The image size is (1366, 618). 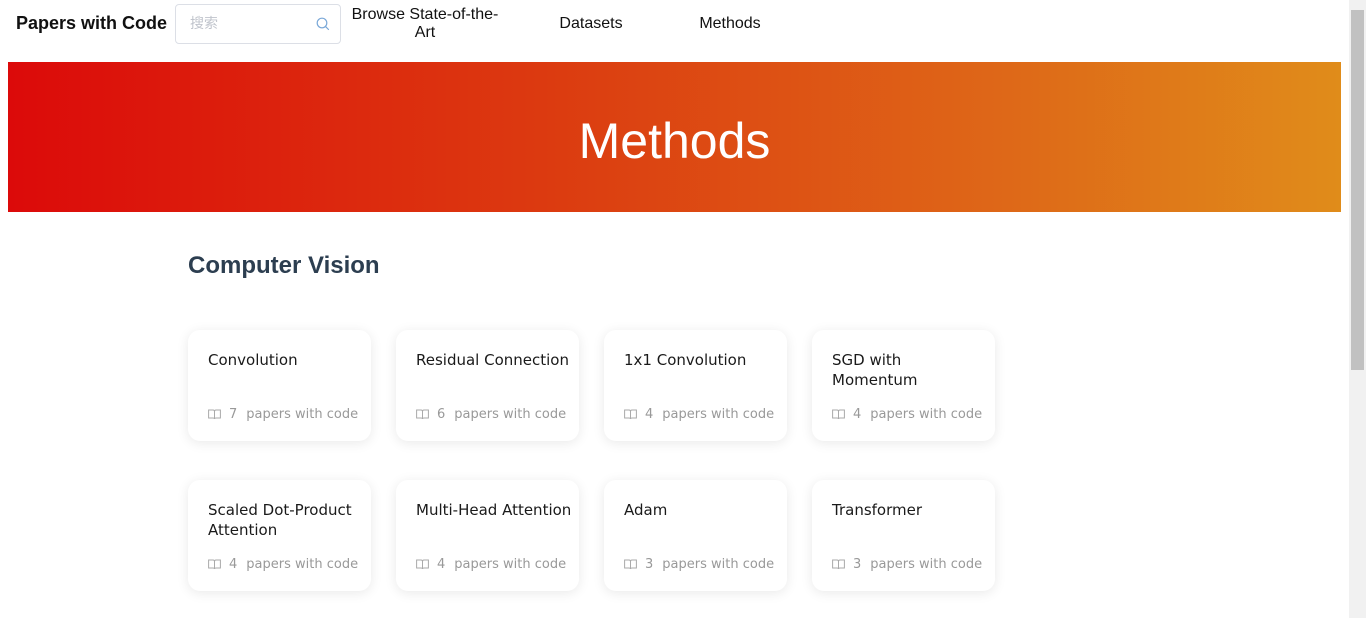 What do you see at coordinates (674, 141) in the screenshot?
I see `hero-title: Methods` at bounding box center [674, 141].